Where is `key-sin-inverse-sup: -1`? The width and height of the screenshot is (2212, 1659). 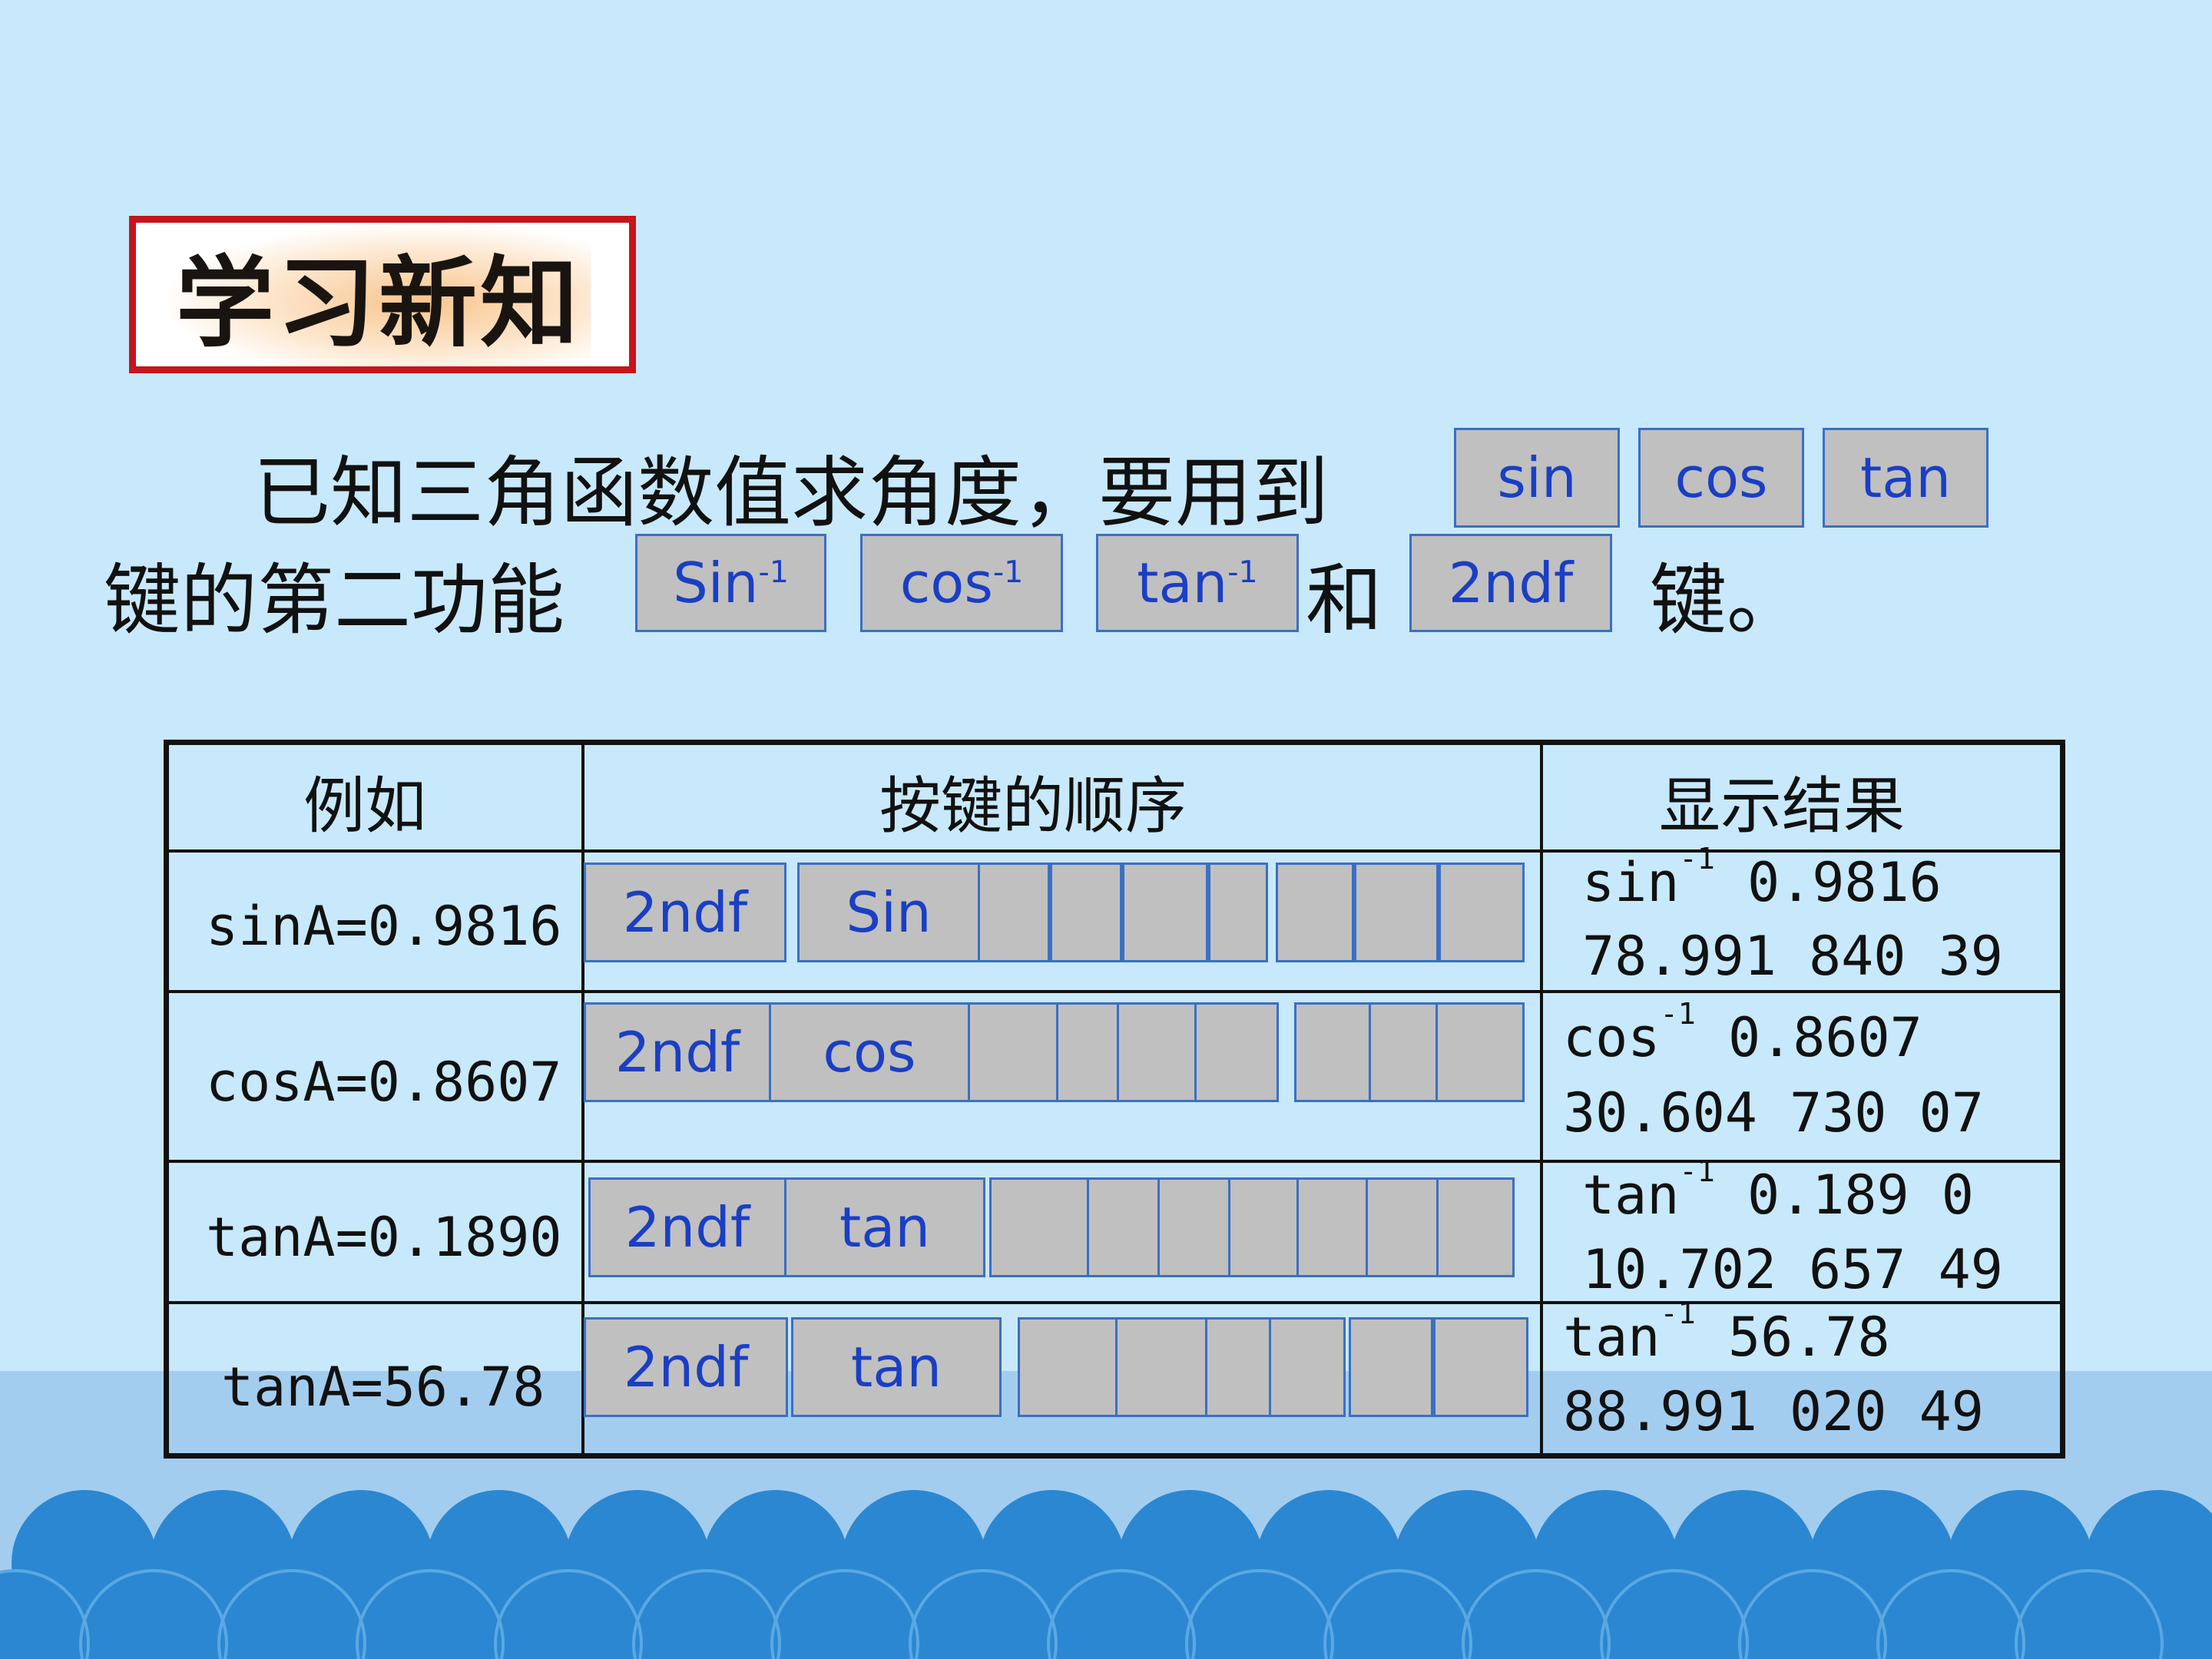 key-sin-inverse-sup: -1 is located at coordinates (774, 573).